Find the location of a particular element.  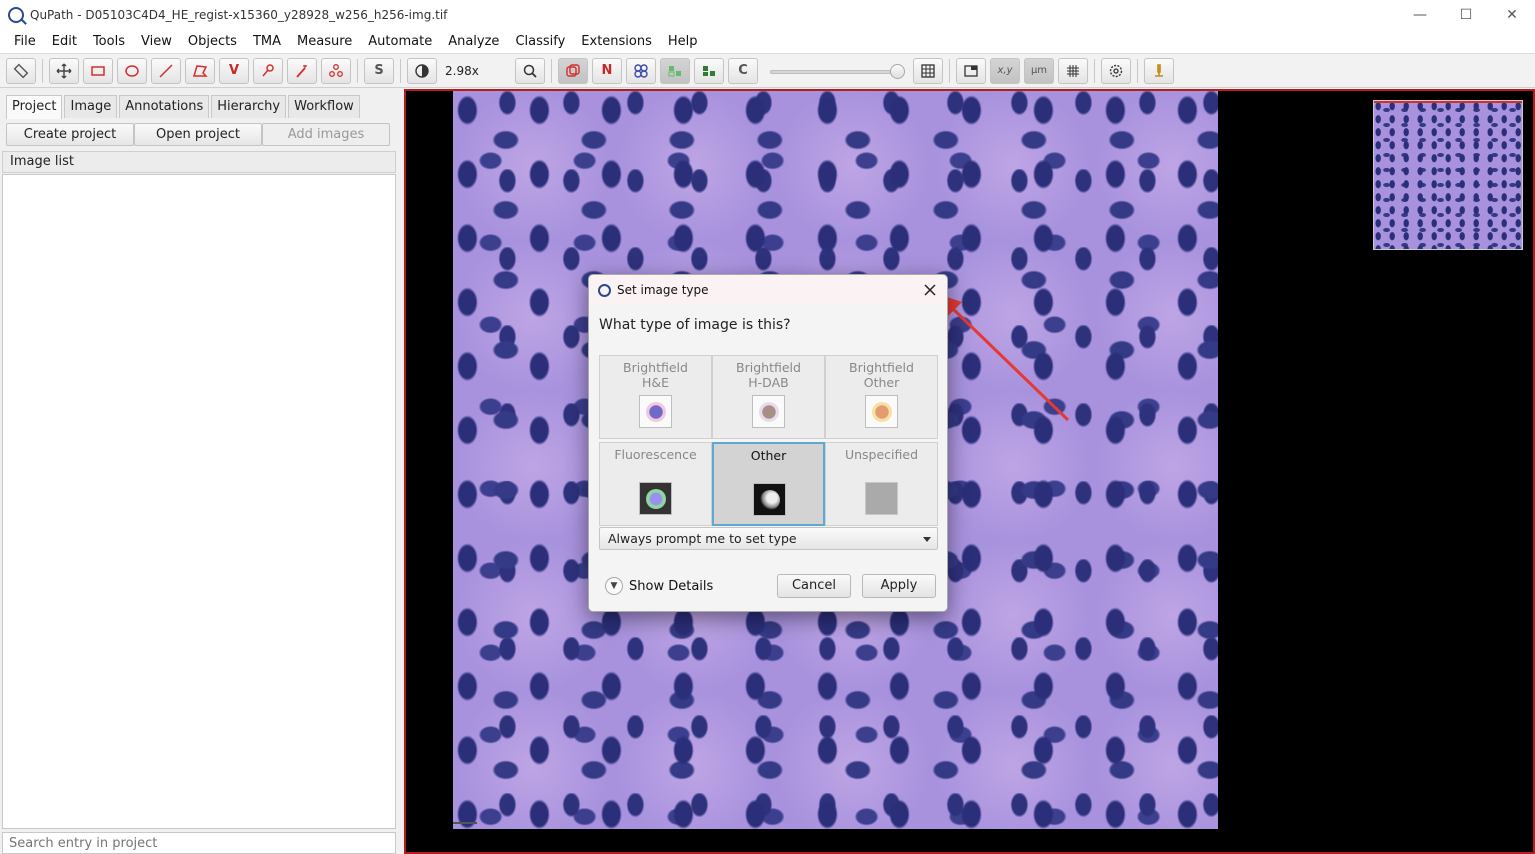

wand-tool-button is located at coordinates (302, 70).